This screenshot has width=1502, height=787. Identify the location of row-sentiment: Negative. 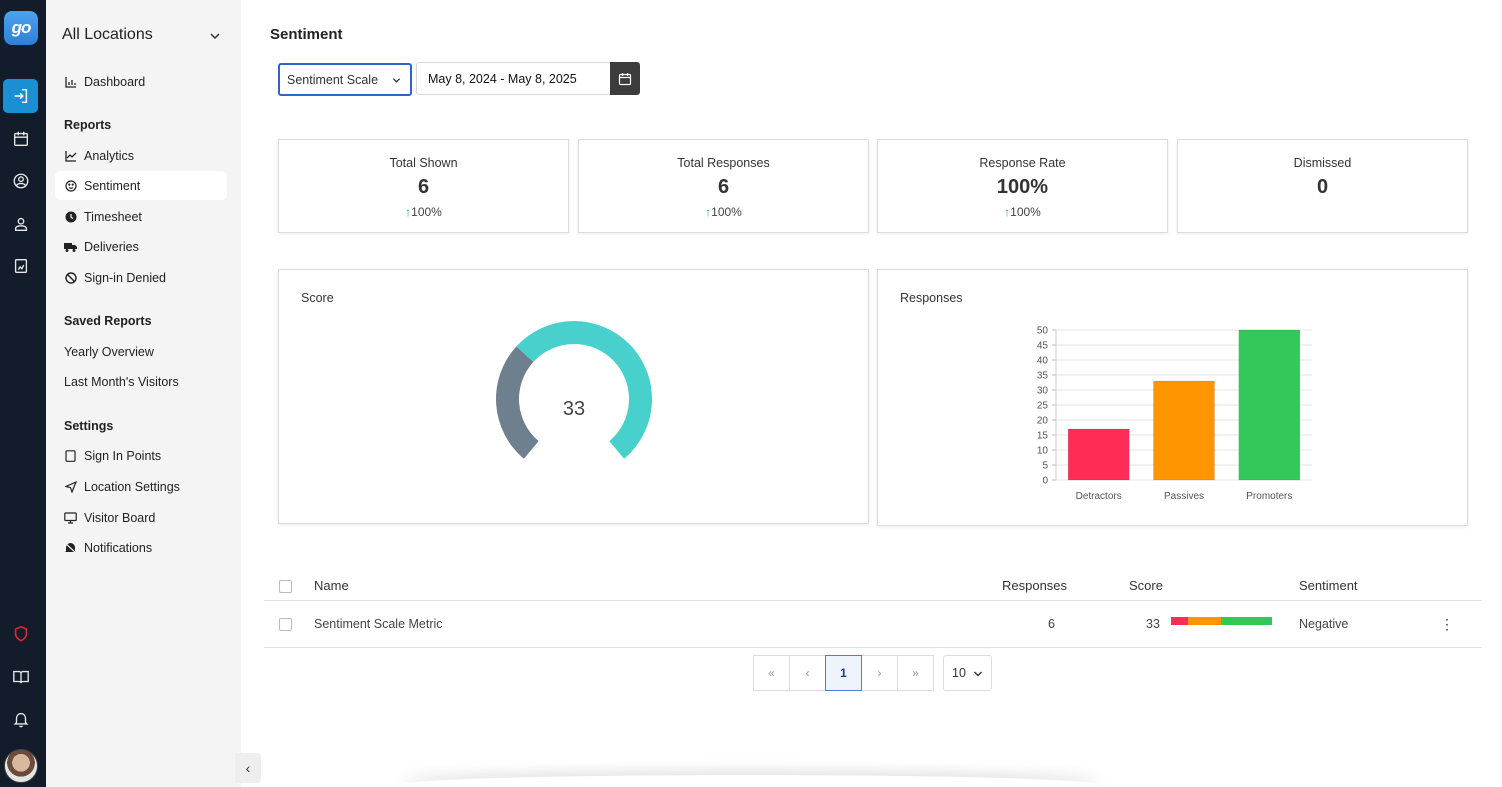
(1324, 624).